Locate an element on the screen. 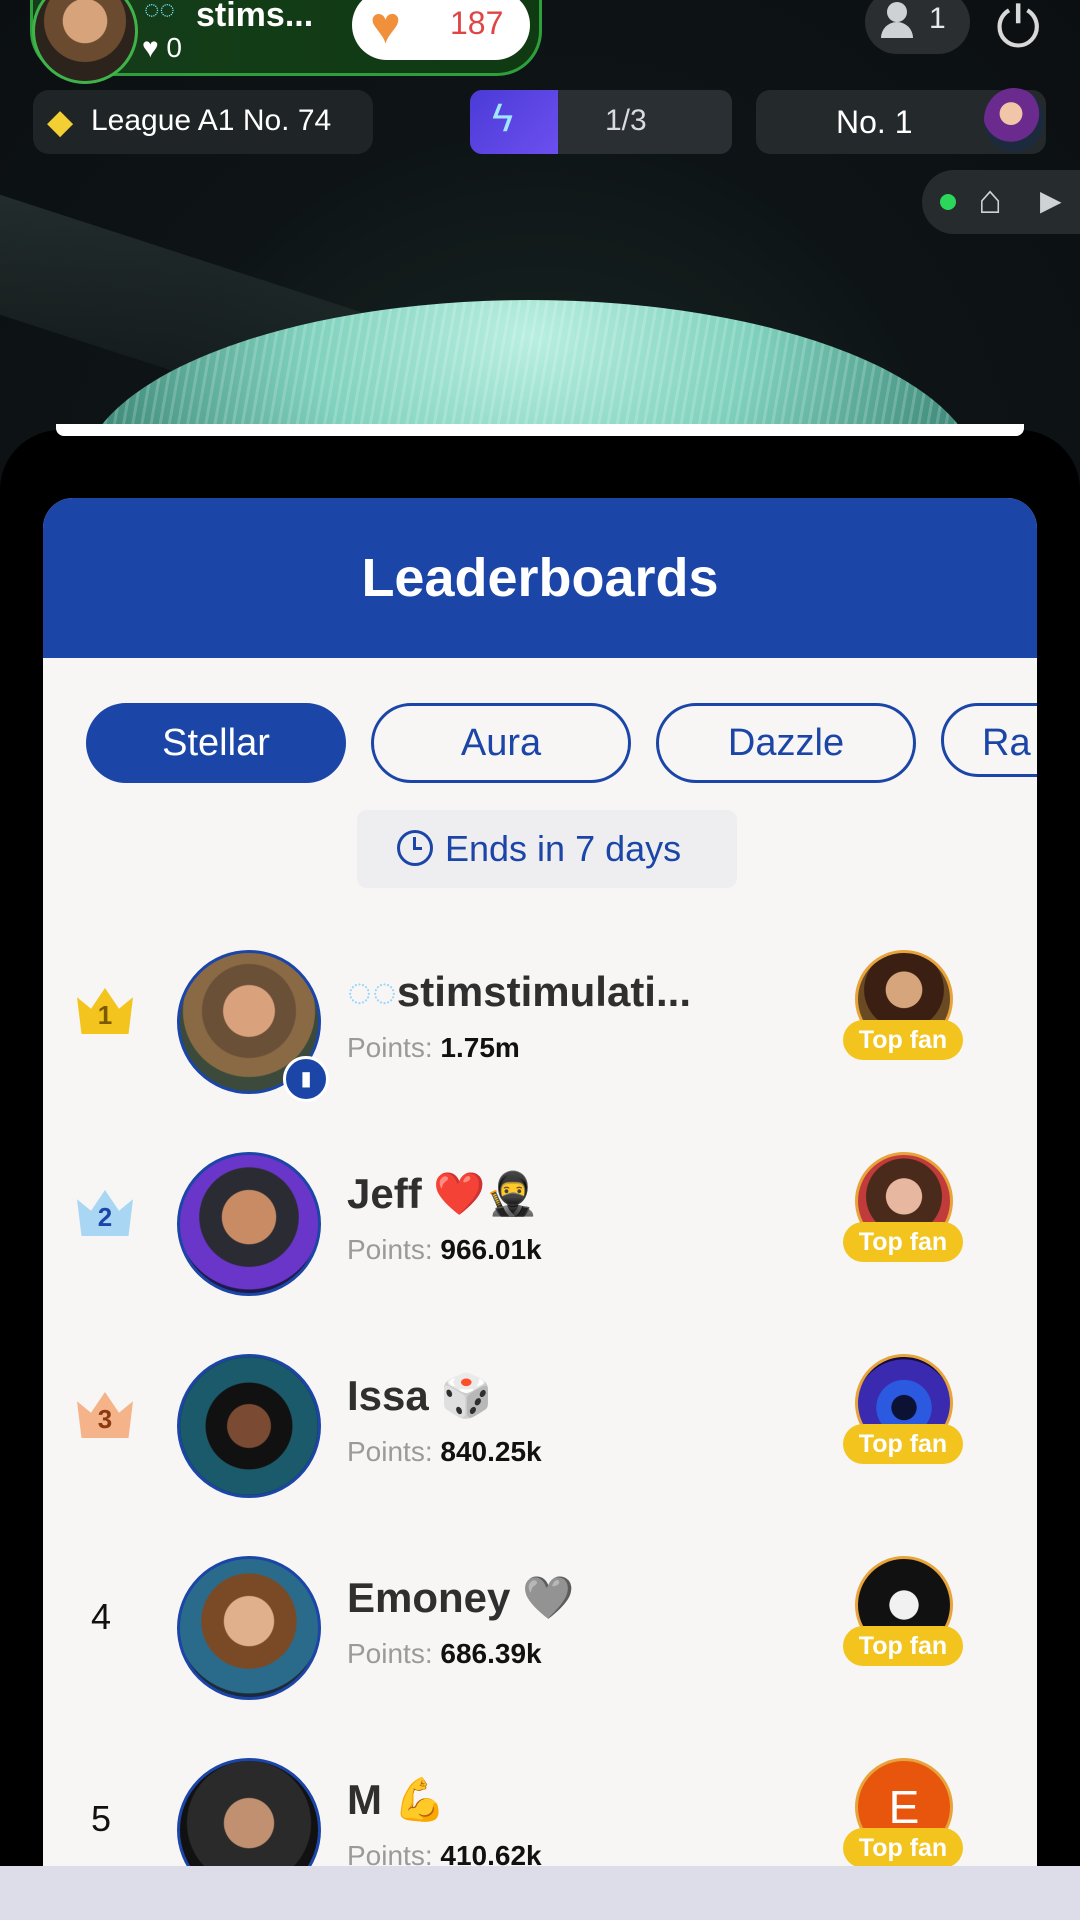 This screenshot has height=1920, width=1080. ends-text: Ends in 7 days is located at coordinates (563, 848).